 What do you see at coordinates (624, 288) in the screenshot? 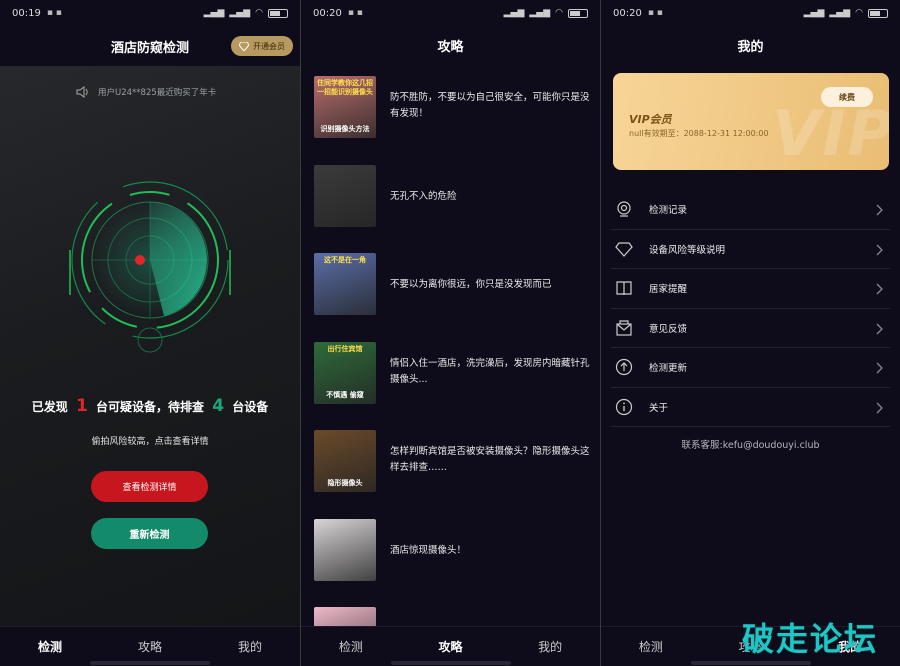
I see `book-icon` at bounding box center [624, 288].